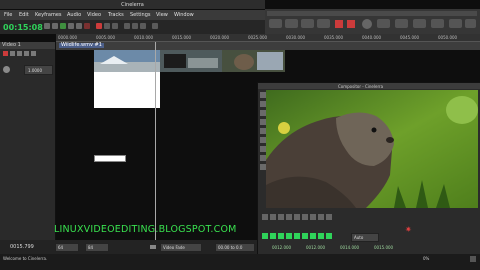 This screenshot has height=270, width=480. What do you see at coordinates (297, 236) in the screenshot?
I see `comp-stop-icon` at bounding box center [297, 236].